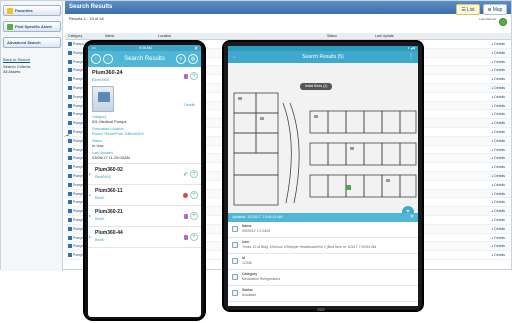 This screenshot has height=323, width=512. Describe the element at coordinates (488, 19) in the screenshot. I see `last-refresh-label: Last Refresh:` at that location.